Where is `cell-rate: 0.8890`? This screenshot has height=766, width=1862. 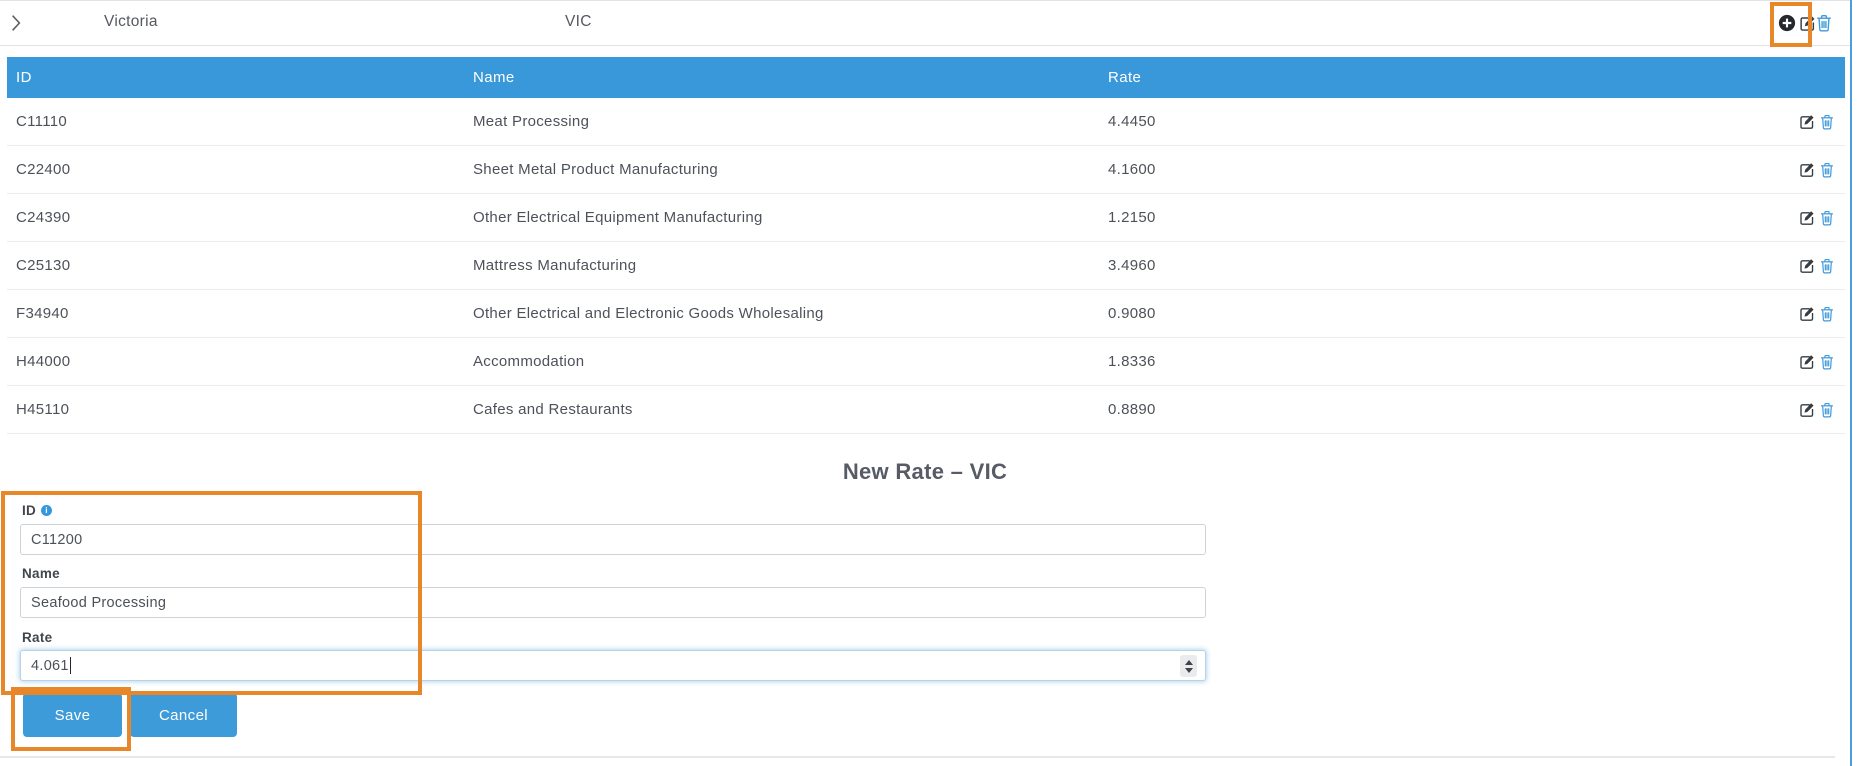
cell-rate: 0.8890 is located at coordinates (1132, 409).